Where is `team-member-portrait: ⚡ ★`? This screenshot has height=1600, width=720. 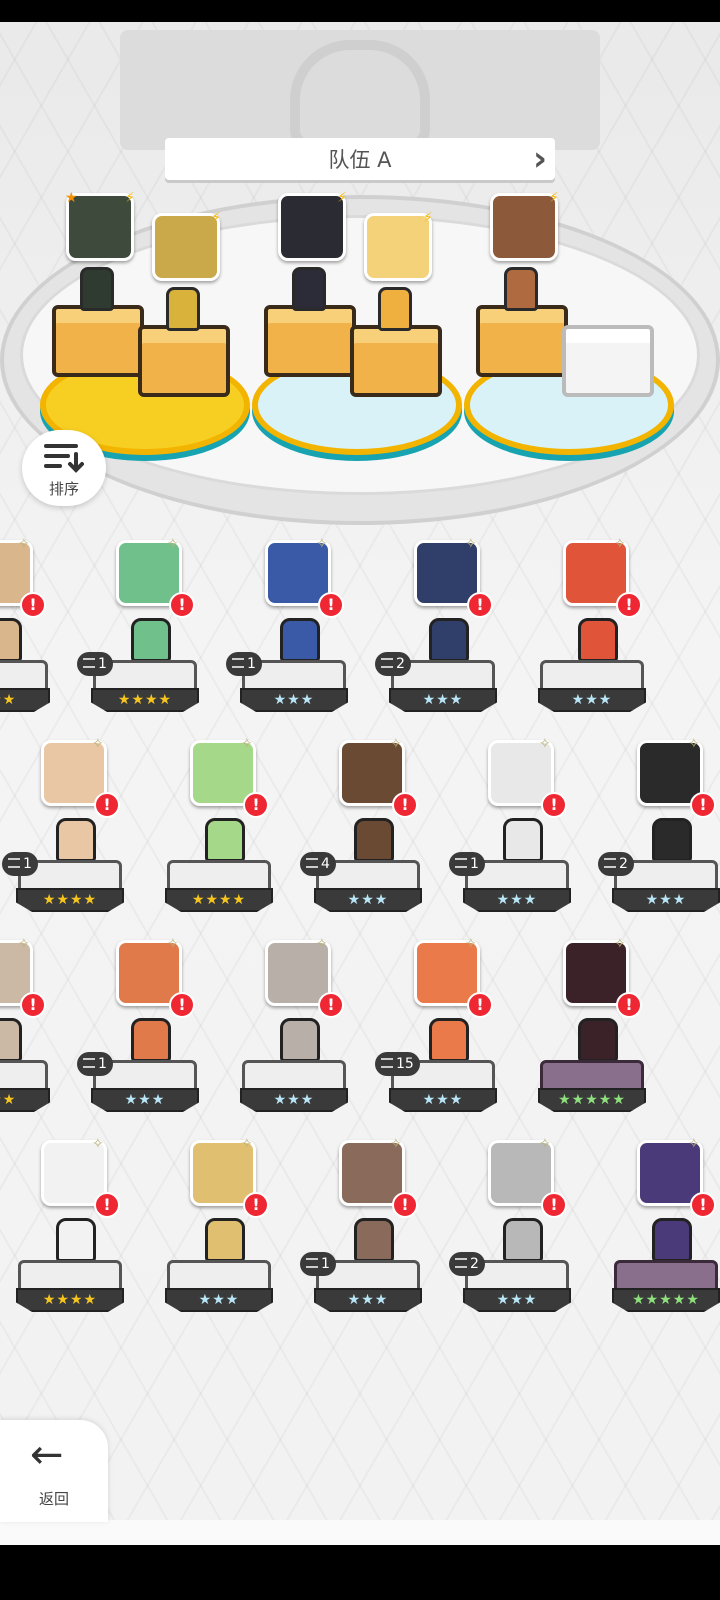 team-member-portrait: ⚡ ★ is located at coordinates (100, 225).